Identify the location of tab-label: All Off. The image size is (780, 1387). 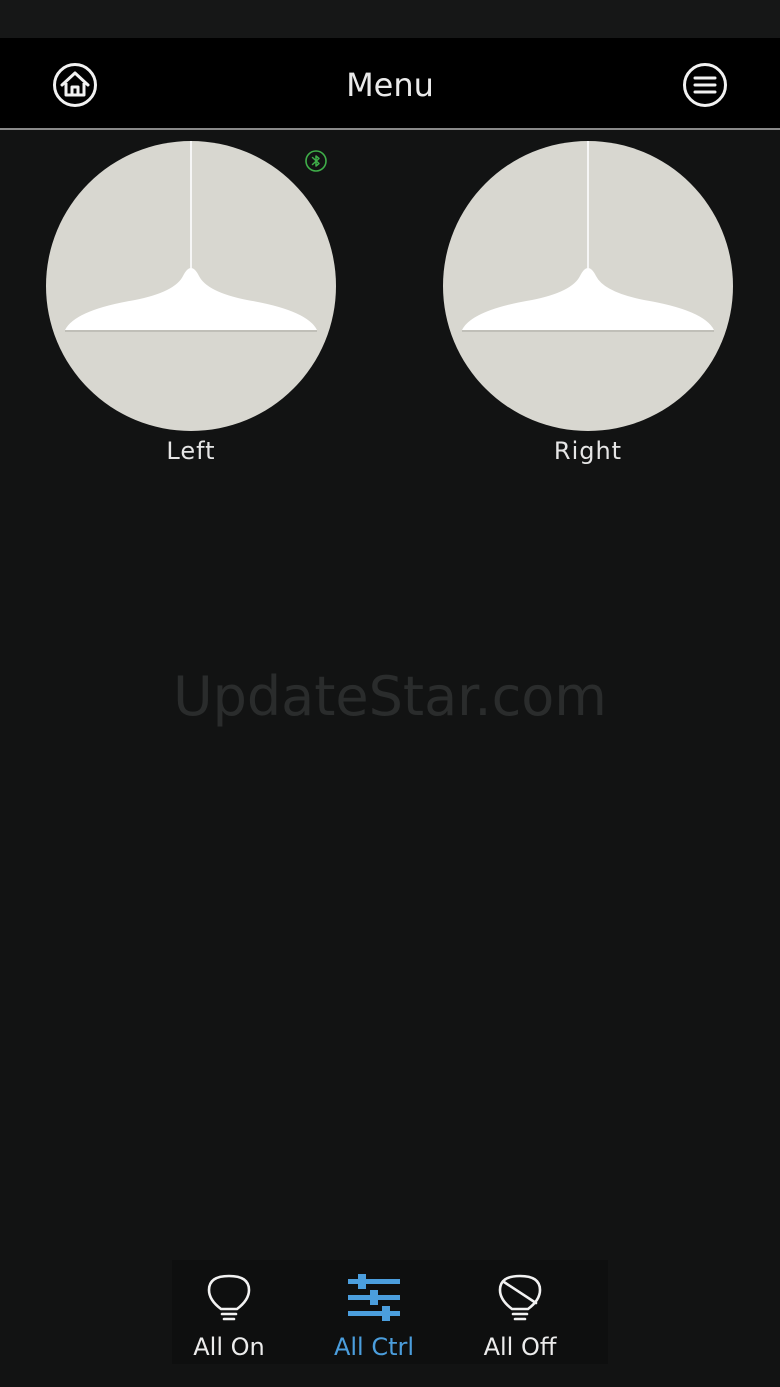
(520, 1347).